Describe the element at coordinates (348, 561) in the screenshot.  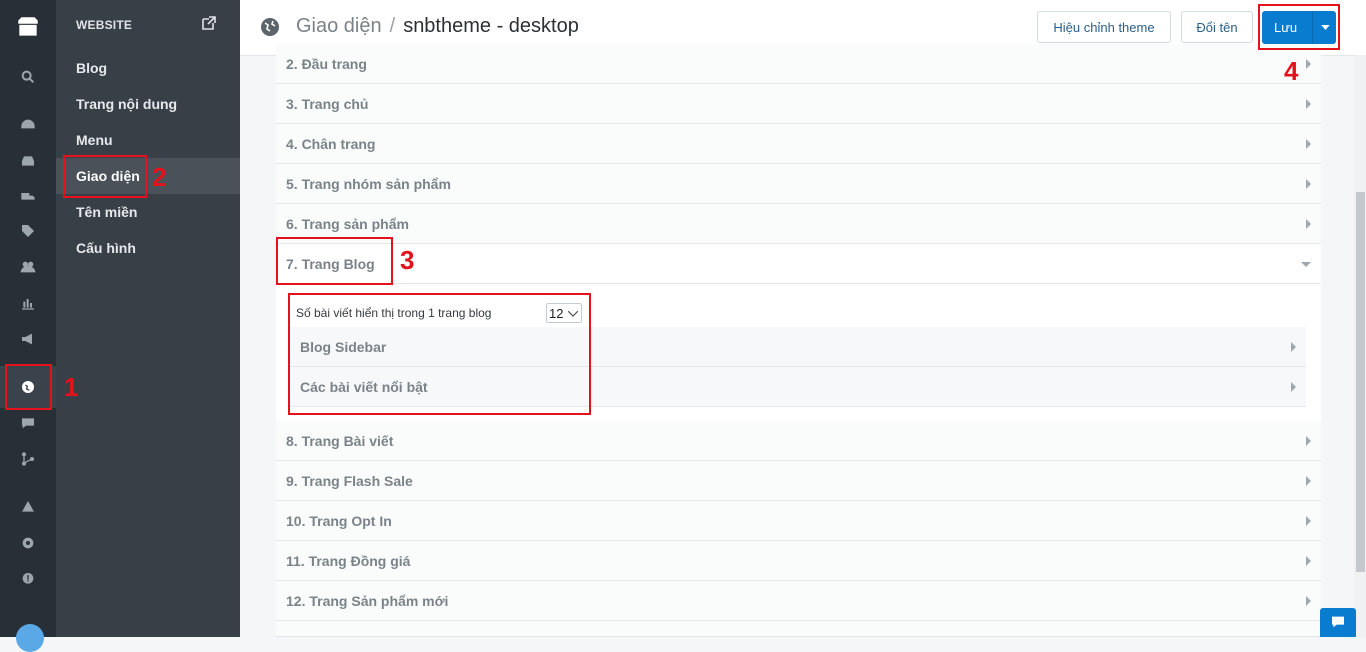
I see `section-label: 11. Trang Đồng giá` at that location.